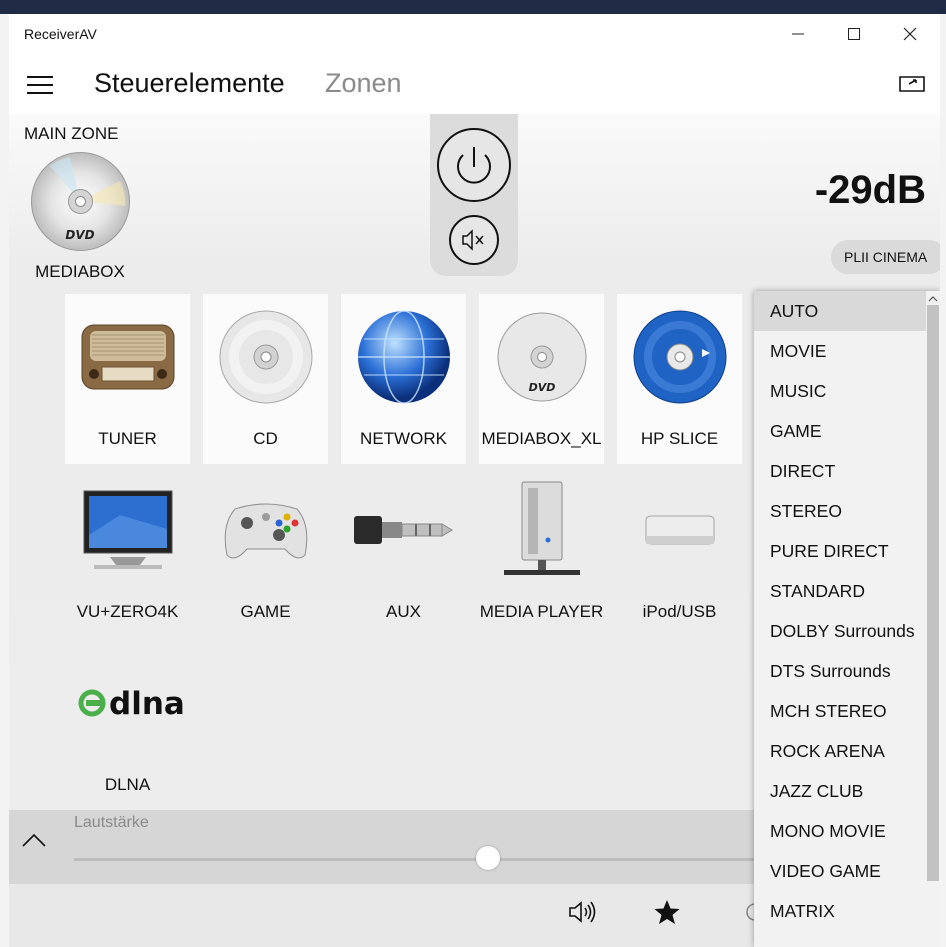 This screenshot has height=947, width=946. I want to click on chevron-up-icon, so click(34, 840).